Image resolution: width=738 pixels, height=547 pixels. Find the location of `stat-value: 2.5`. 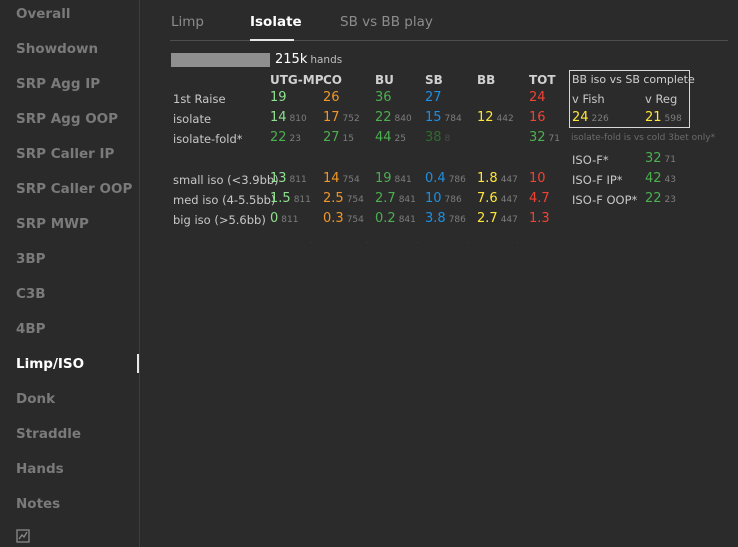

stat-value: 2.5 is located at coordinates (333, 198).